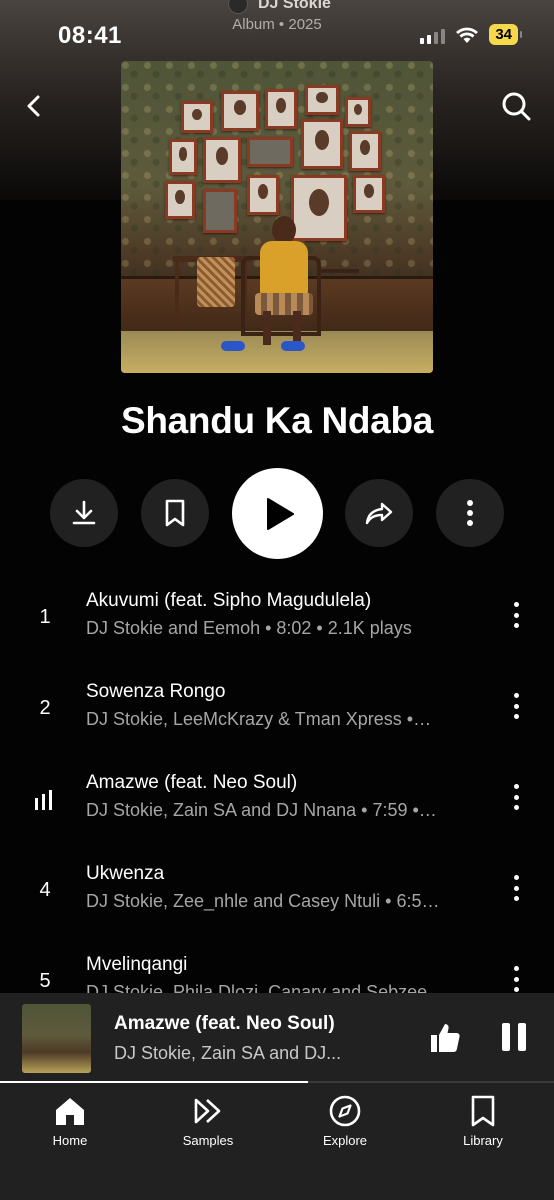 Image resolution: width=554 pixels, height=1200 pixels. Describe the element at coordinates (70, 1111) in the screenshot. I see `home-icon` at that location.